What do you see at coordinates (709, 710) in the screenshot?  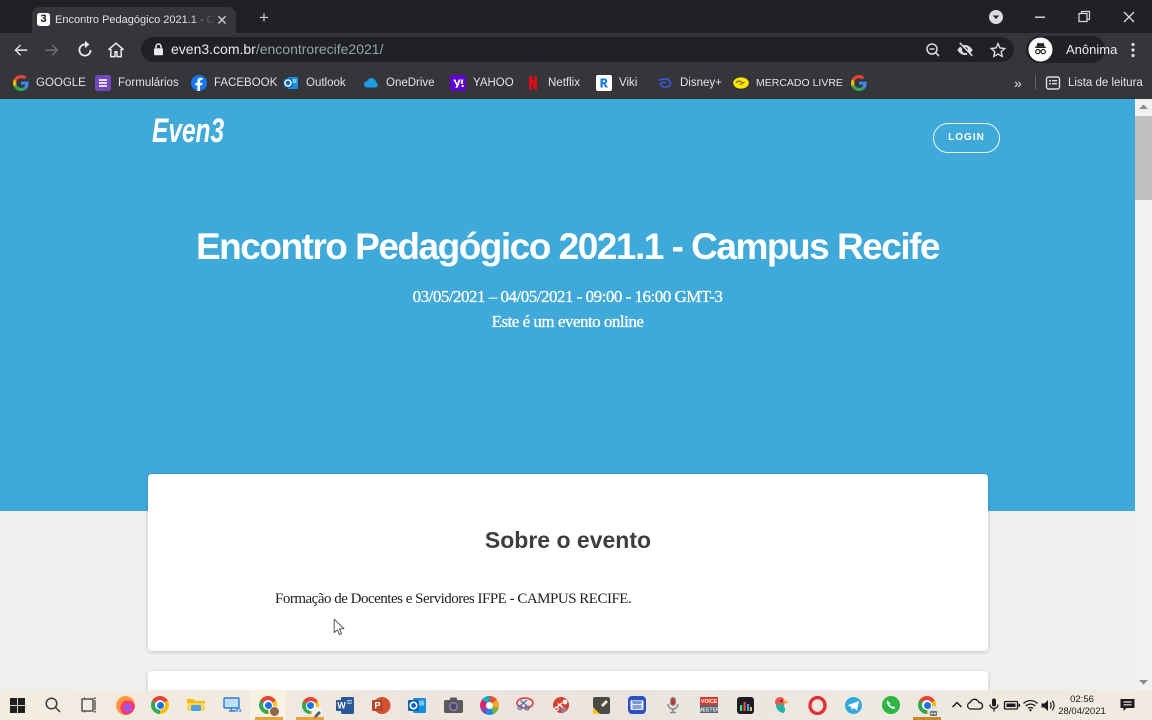 I see `svg-text: MEETER` at bounding box center [709, 710].